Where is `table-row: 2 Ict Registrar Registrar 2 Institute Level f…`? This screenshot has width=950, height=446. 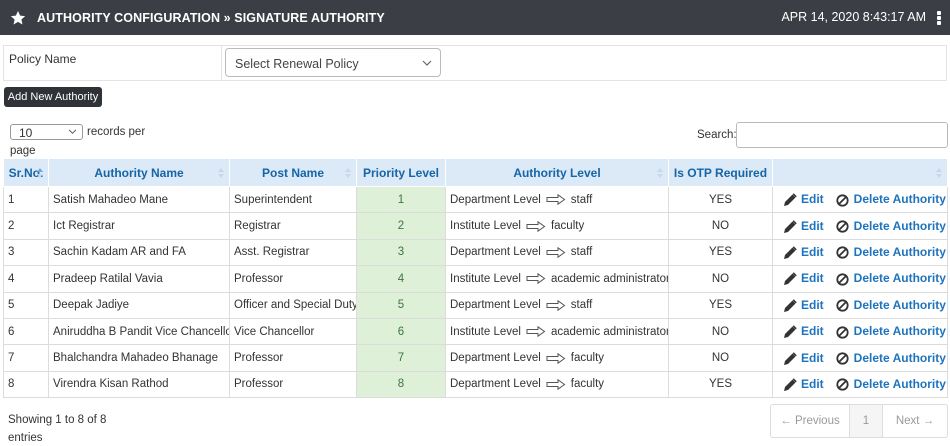 table-row: 2 Ict Registrar Registrar 2 Institute Level f… is located at coordinates (475, 226).